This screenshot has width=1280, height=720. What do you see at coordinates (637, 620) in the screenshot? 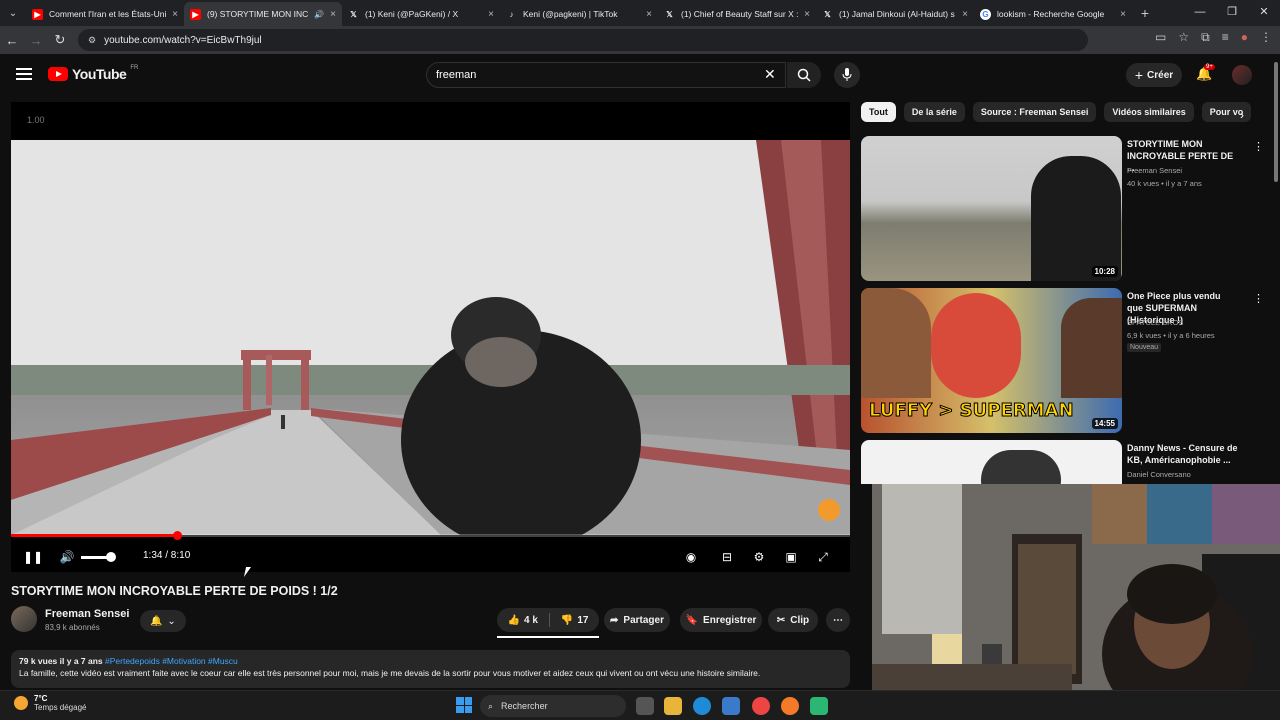
I see `share-button: ➦ Partager` at bounding box center [637, 620].